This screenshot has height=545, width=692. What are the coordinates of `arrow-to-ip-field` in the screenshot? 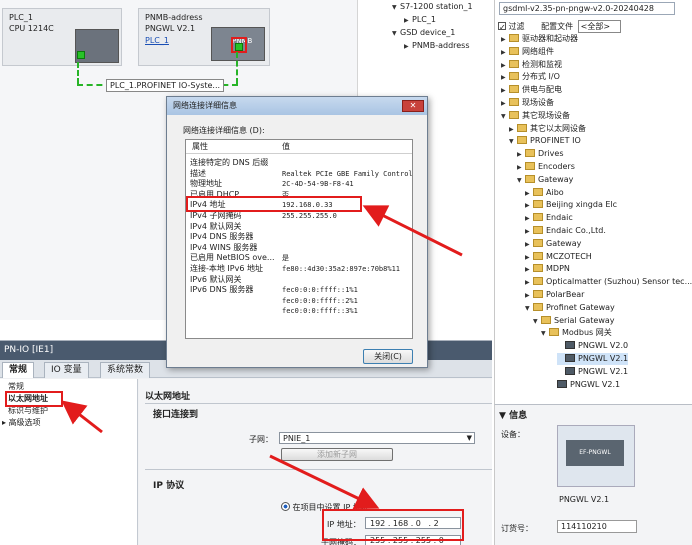 It's located at (324, 482).